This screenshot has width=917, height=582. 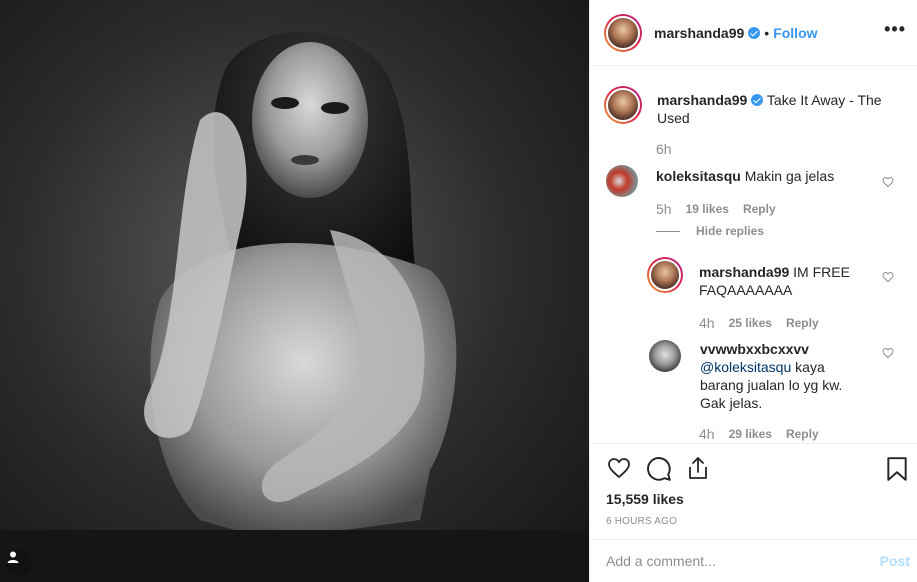 I want to click on post-header: marshanda99 • Follow •••, so click(x=753, y=33).